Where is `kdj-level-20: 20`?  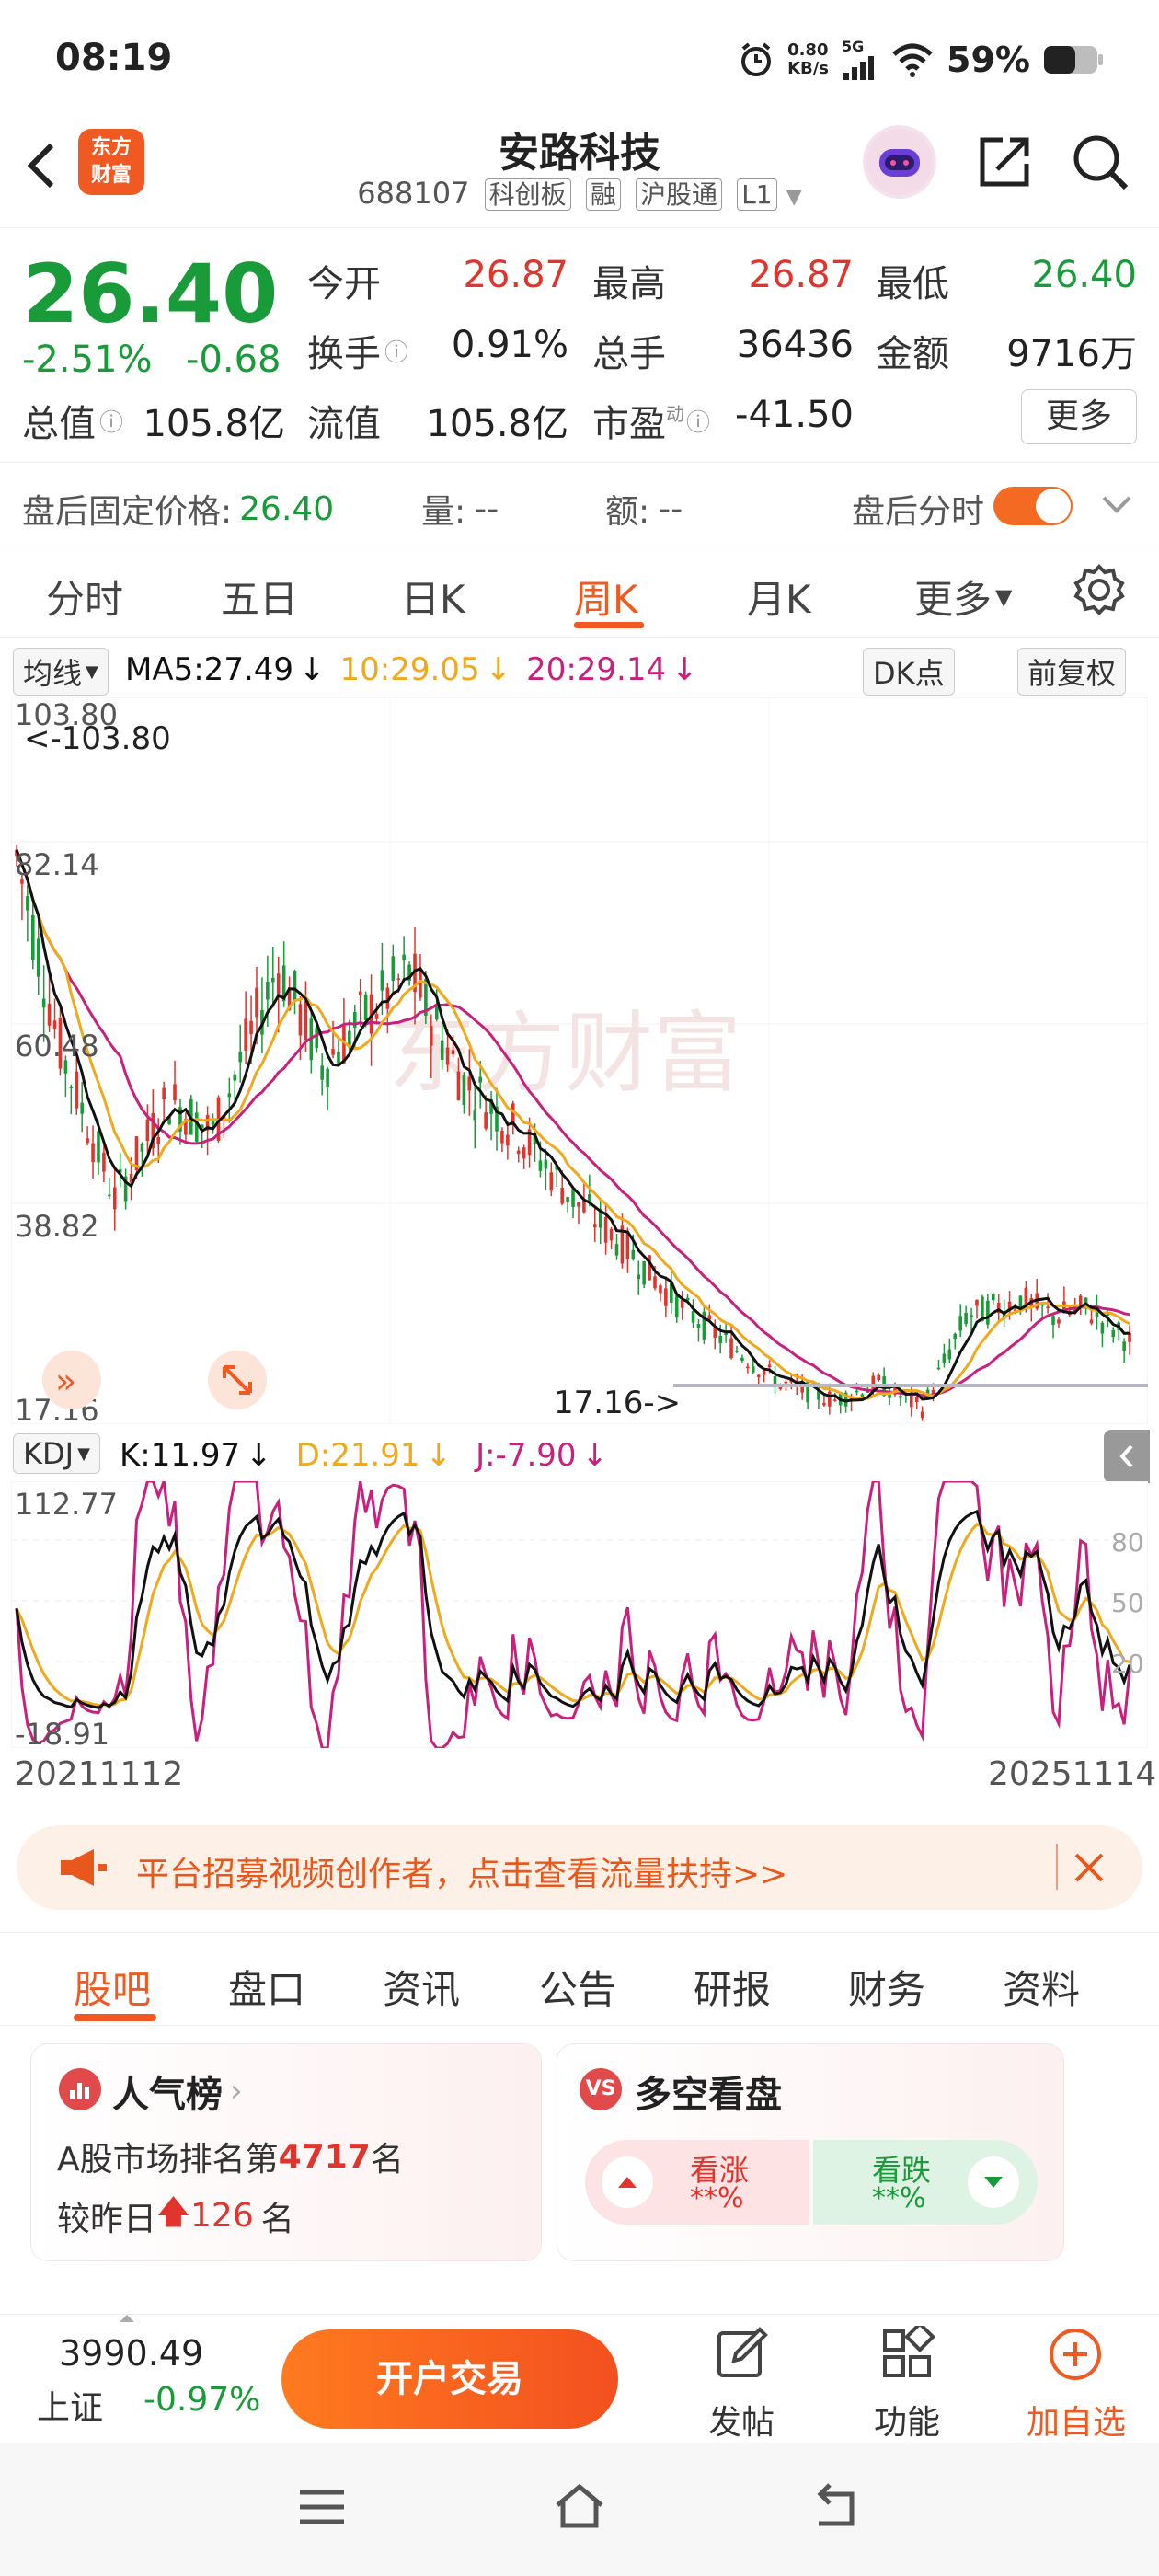
kdj-level-20: 20 is located at coordinates (1127, 1664).